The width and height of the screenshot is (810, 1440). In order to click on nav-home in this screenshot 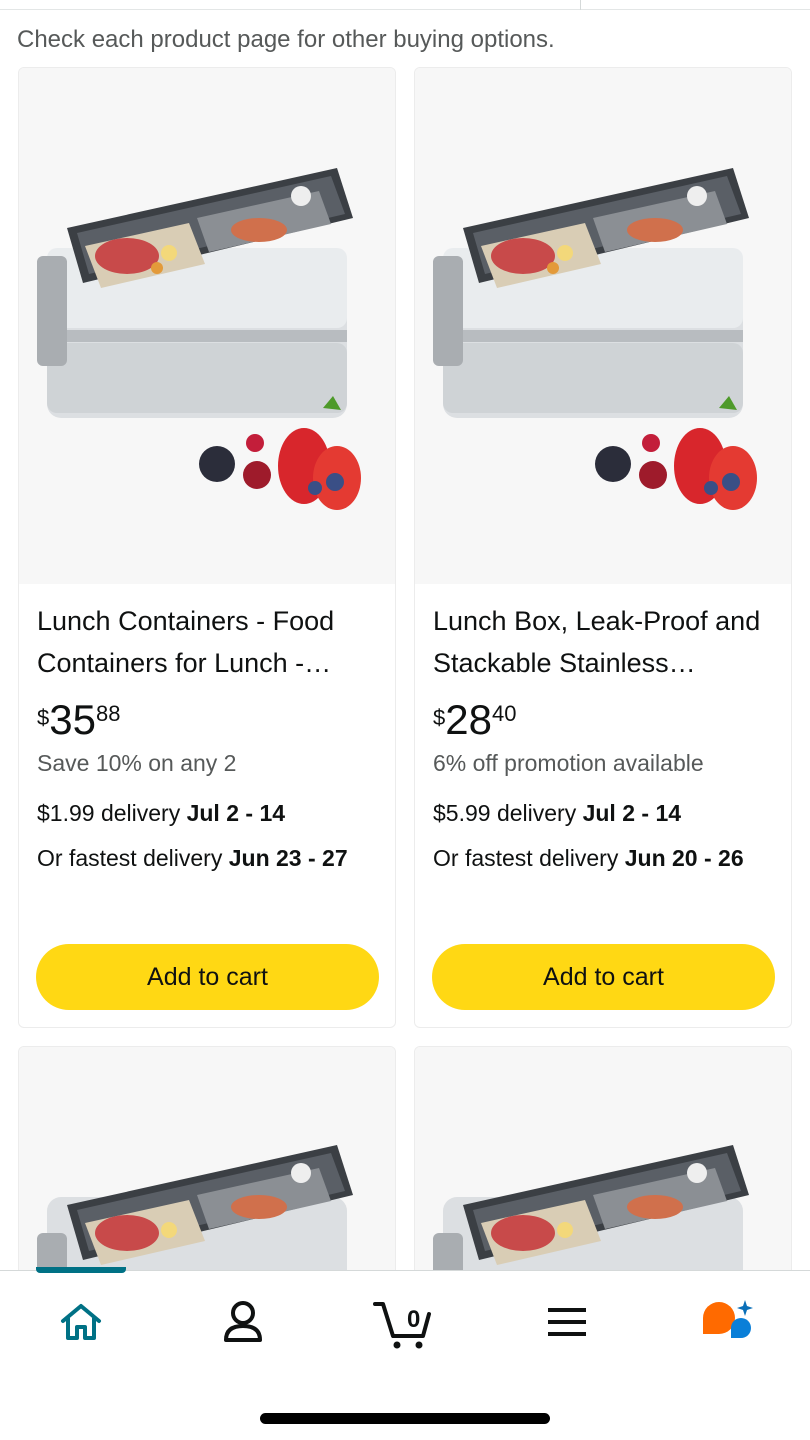, I will do `click(81, 1322)`.